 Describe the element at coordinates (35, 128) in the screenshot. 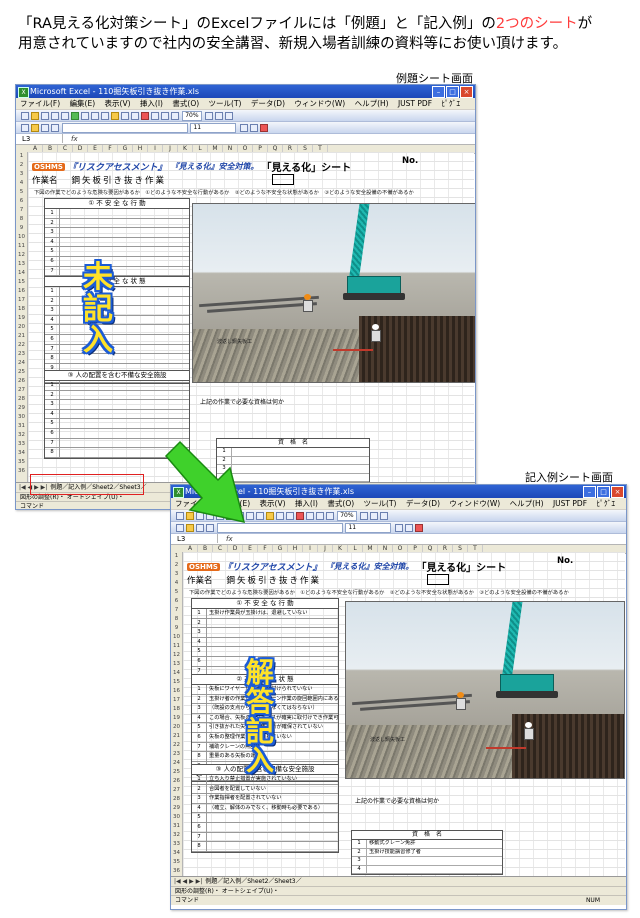

I see `highlight-icon` at that location.